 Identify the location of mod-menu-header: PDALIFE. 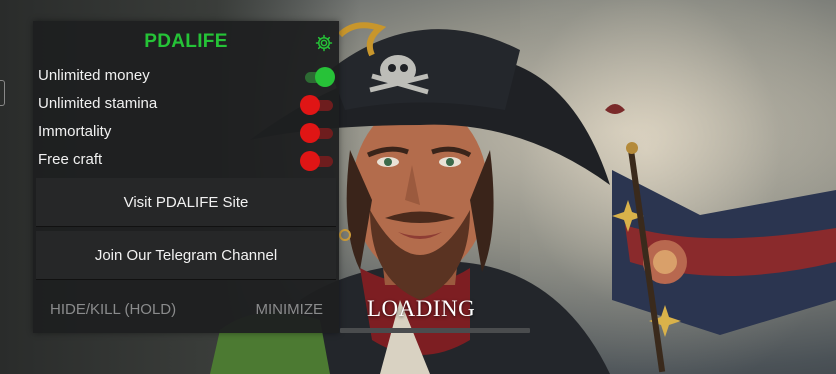
(186, 42).